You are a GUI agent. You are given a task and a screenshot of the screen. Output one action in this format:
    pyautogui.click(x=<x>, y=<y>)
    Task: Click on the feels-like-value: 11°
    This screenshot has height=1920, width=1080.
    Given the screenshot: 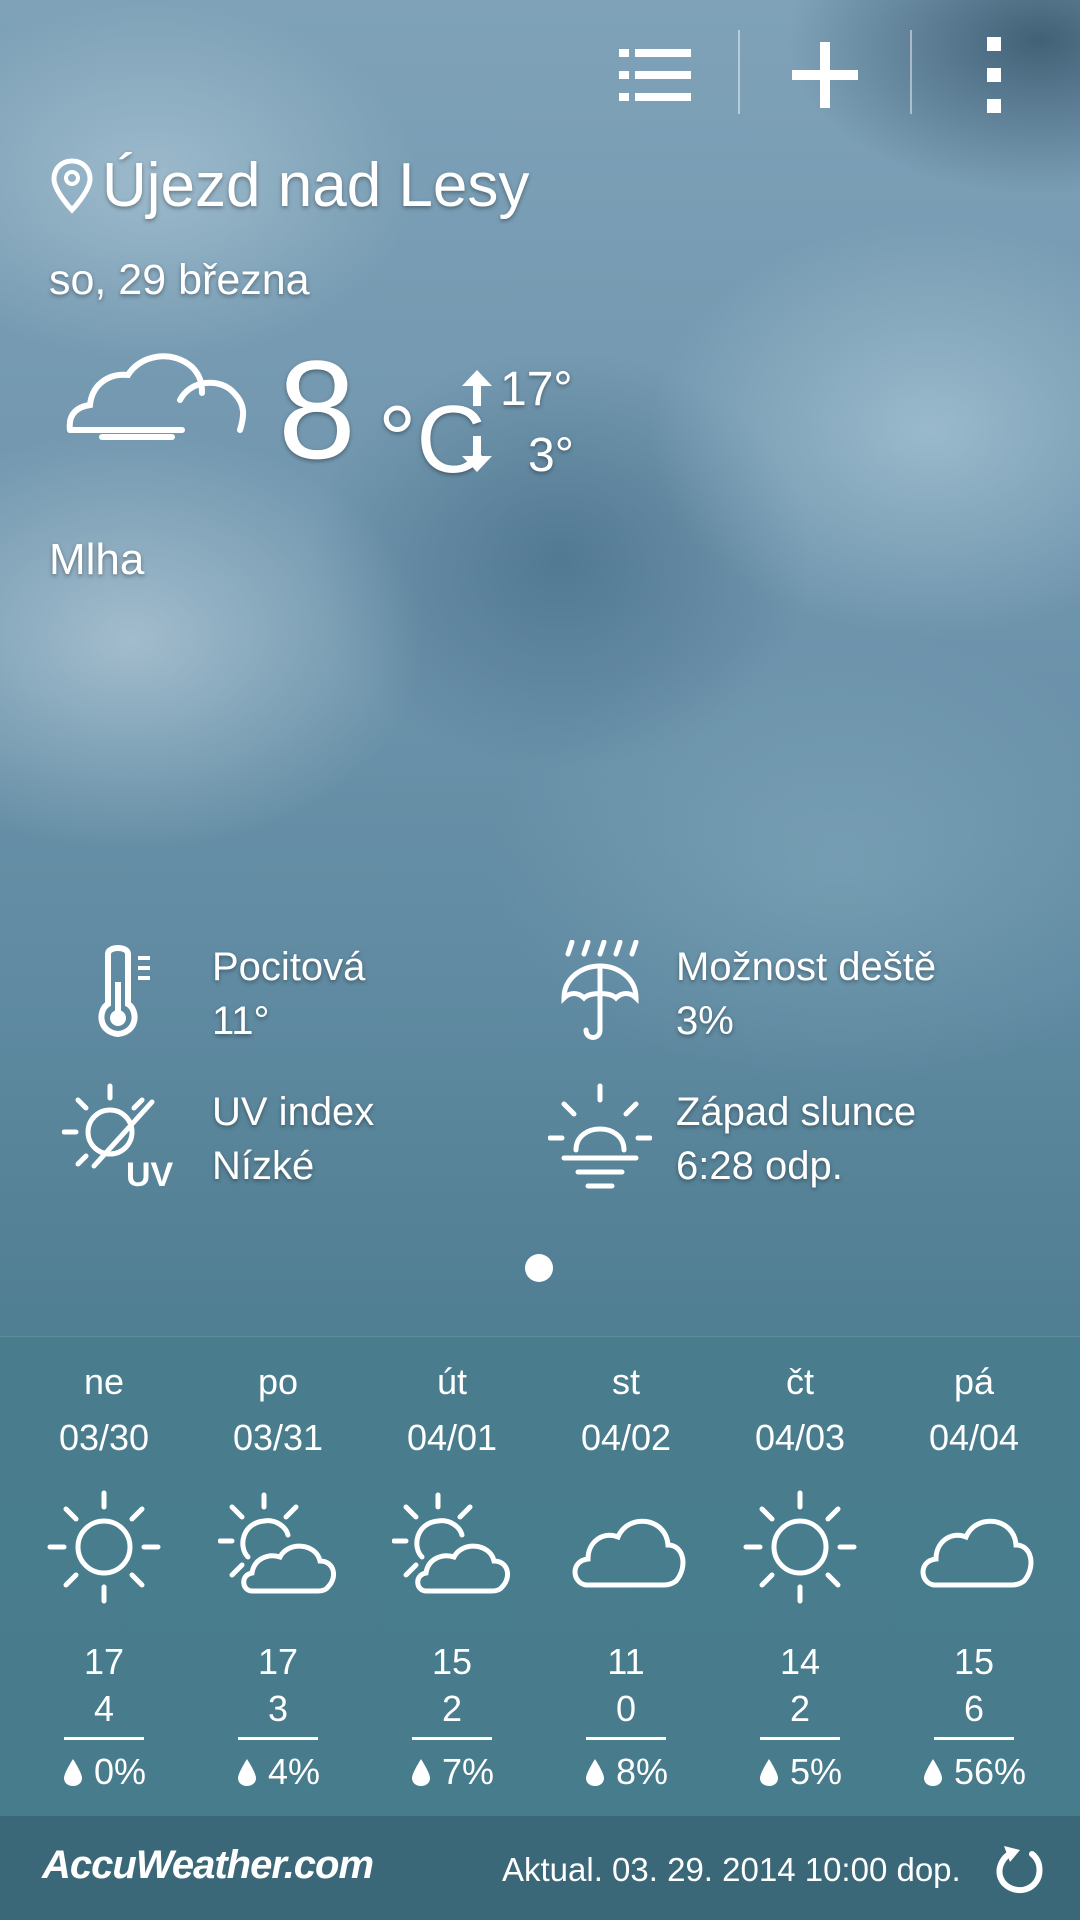 What is the action you would take?
    pyautogui.click(x=241, y=1021)
    